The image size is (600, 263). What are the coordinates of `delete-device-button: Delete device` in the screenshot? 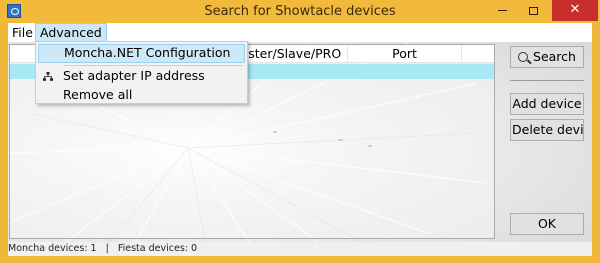 It's located at (547, 130).